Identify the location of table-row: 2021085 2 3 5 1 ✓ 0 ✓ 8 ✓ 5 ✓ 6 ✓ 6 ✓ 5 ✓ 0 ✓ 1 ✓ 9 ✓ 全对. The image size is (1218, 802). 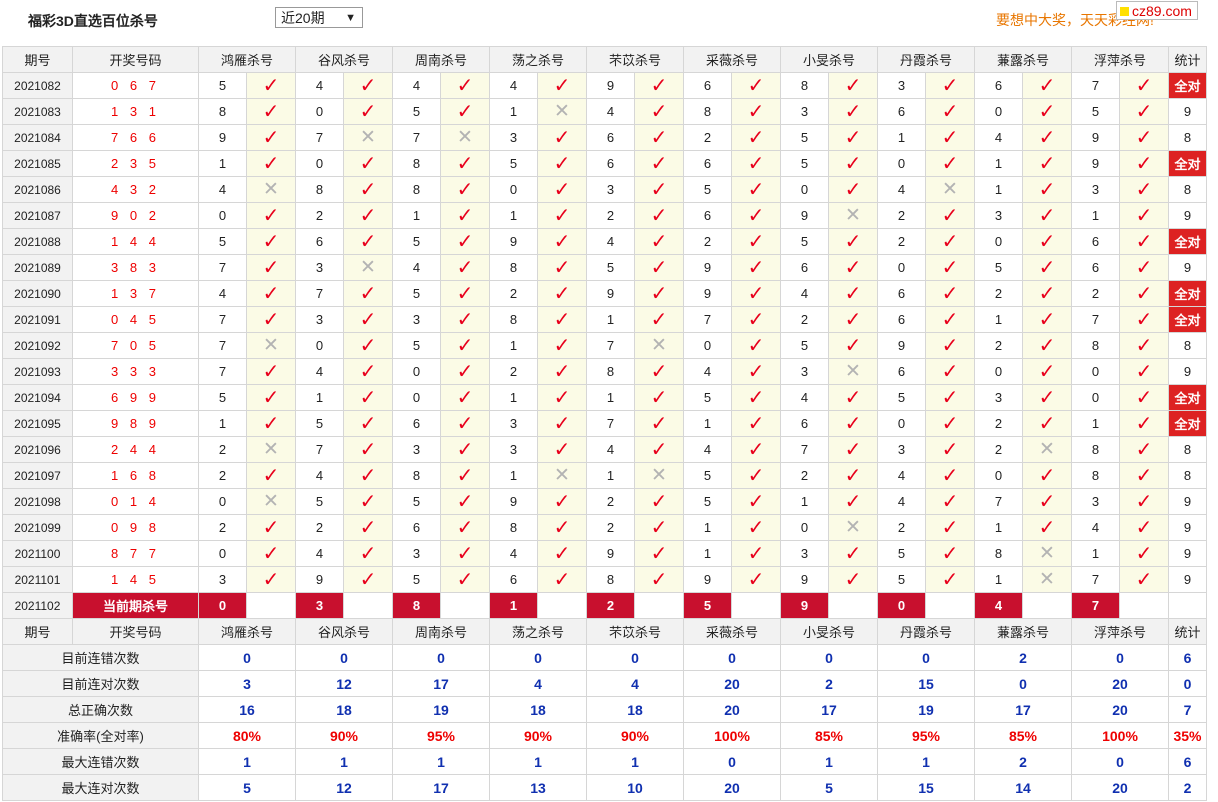
(604, 163).